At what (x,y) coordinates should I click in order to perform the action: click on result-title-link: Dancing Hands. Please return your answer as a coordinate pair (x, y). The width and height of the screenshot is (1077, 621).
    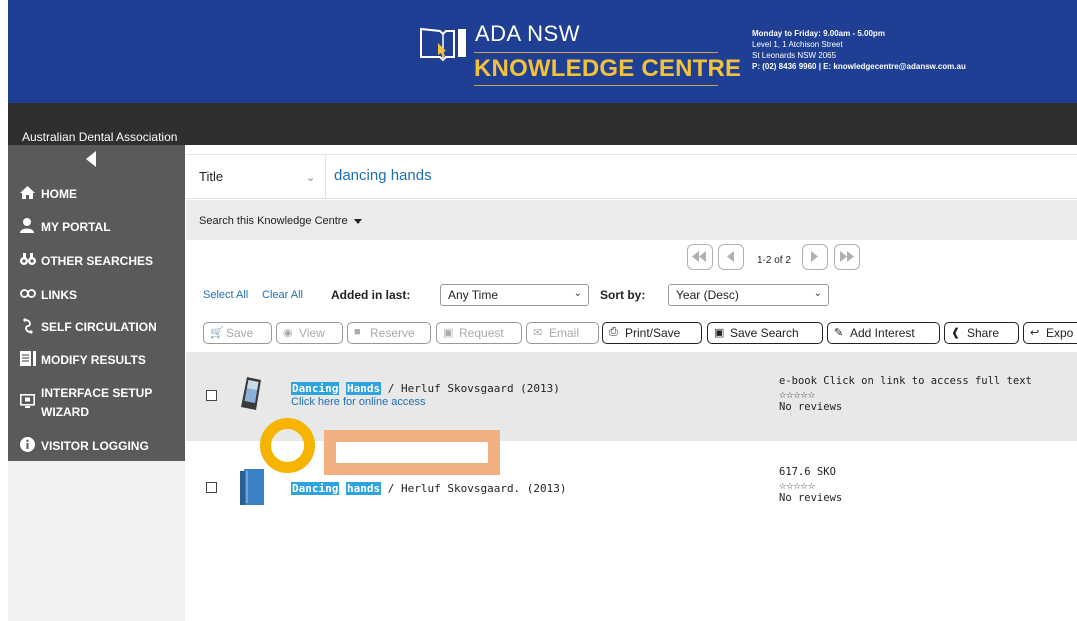
    Looking at the image, I should click on (336, 388).